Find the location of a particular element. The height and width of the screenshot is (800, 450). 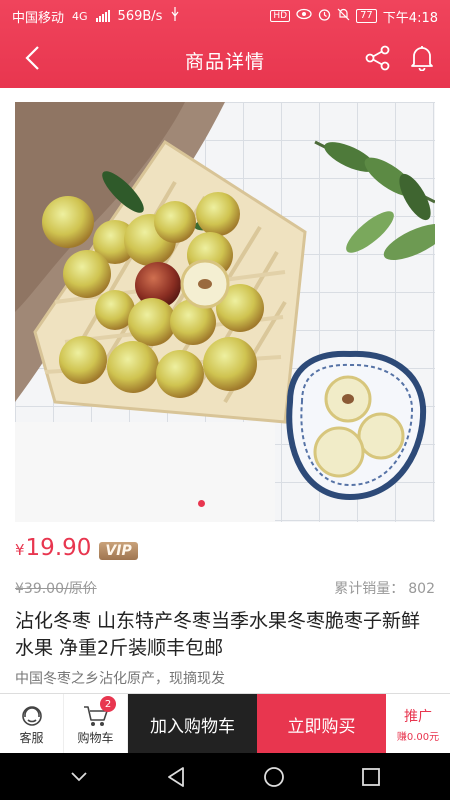

share-icon is located at coordinates (378, 60).